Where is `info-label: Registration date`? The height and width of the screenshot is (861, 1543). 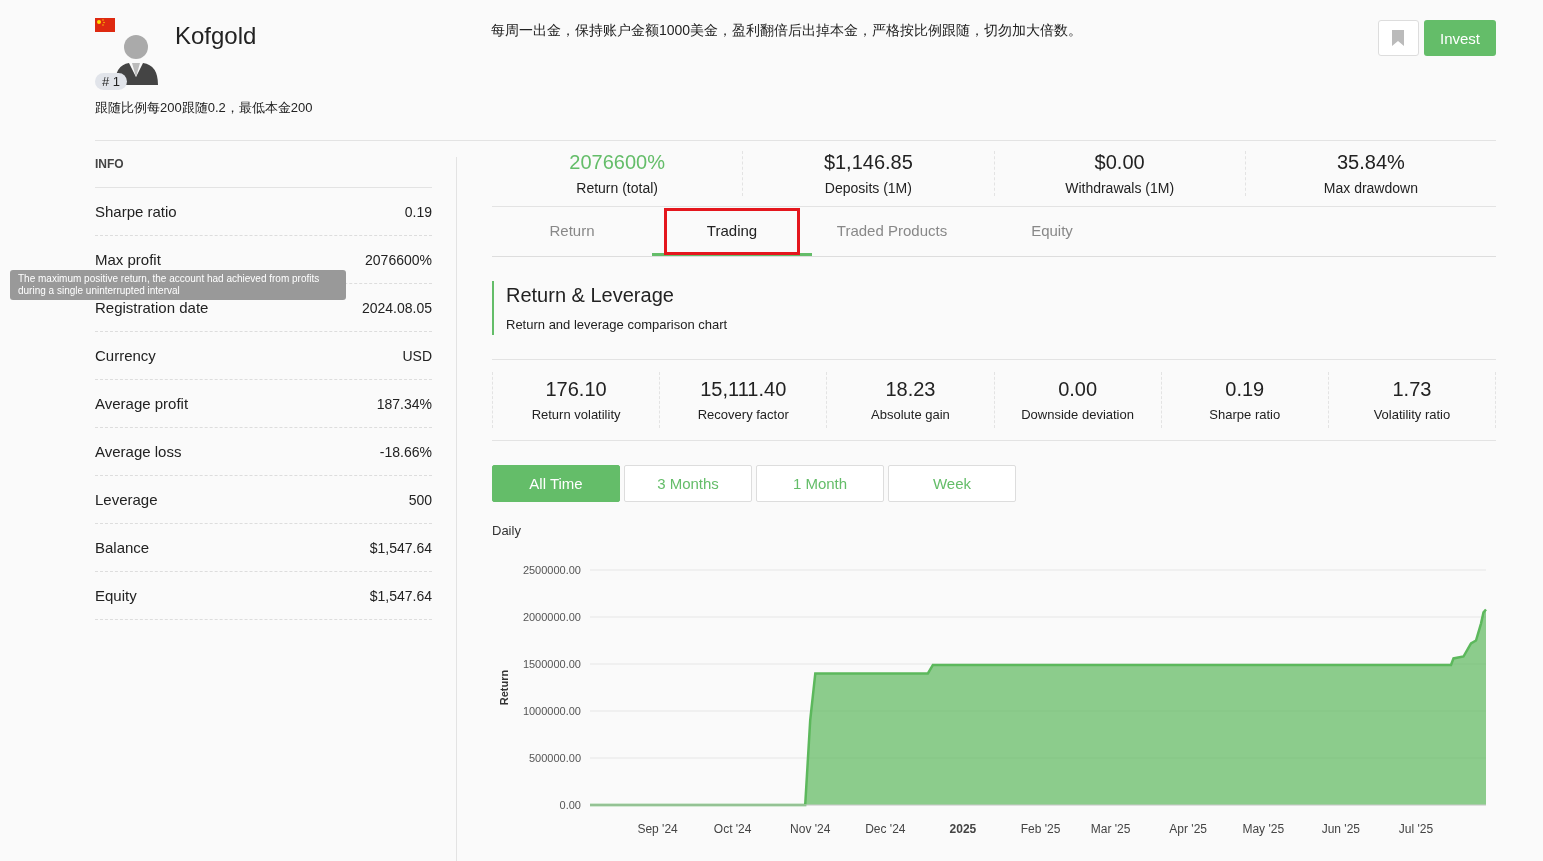
info-label: Registration date is located at coordinates (152, 307).